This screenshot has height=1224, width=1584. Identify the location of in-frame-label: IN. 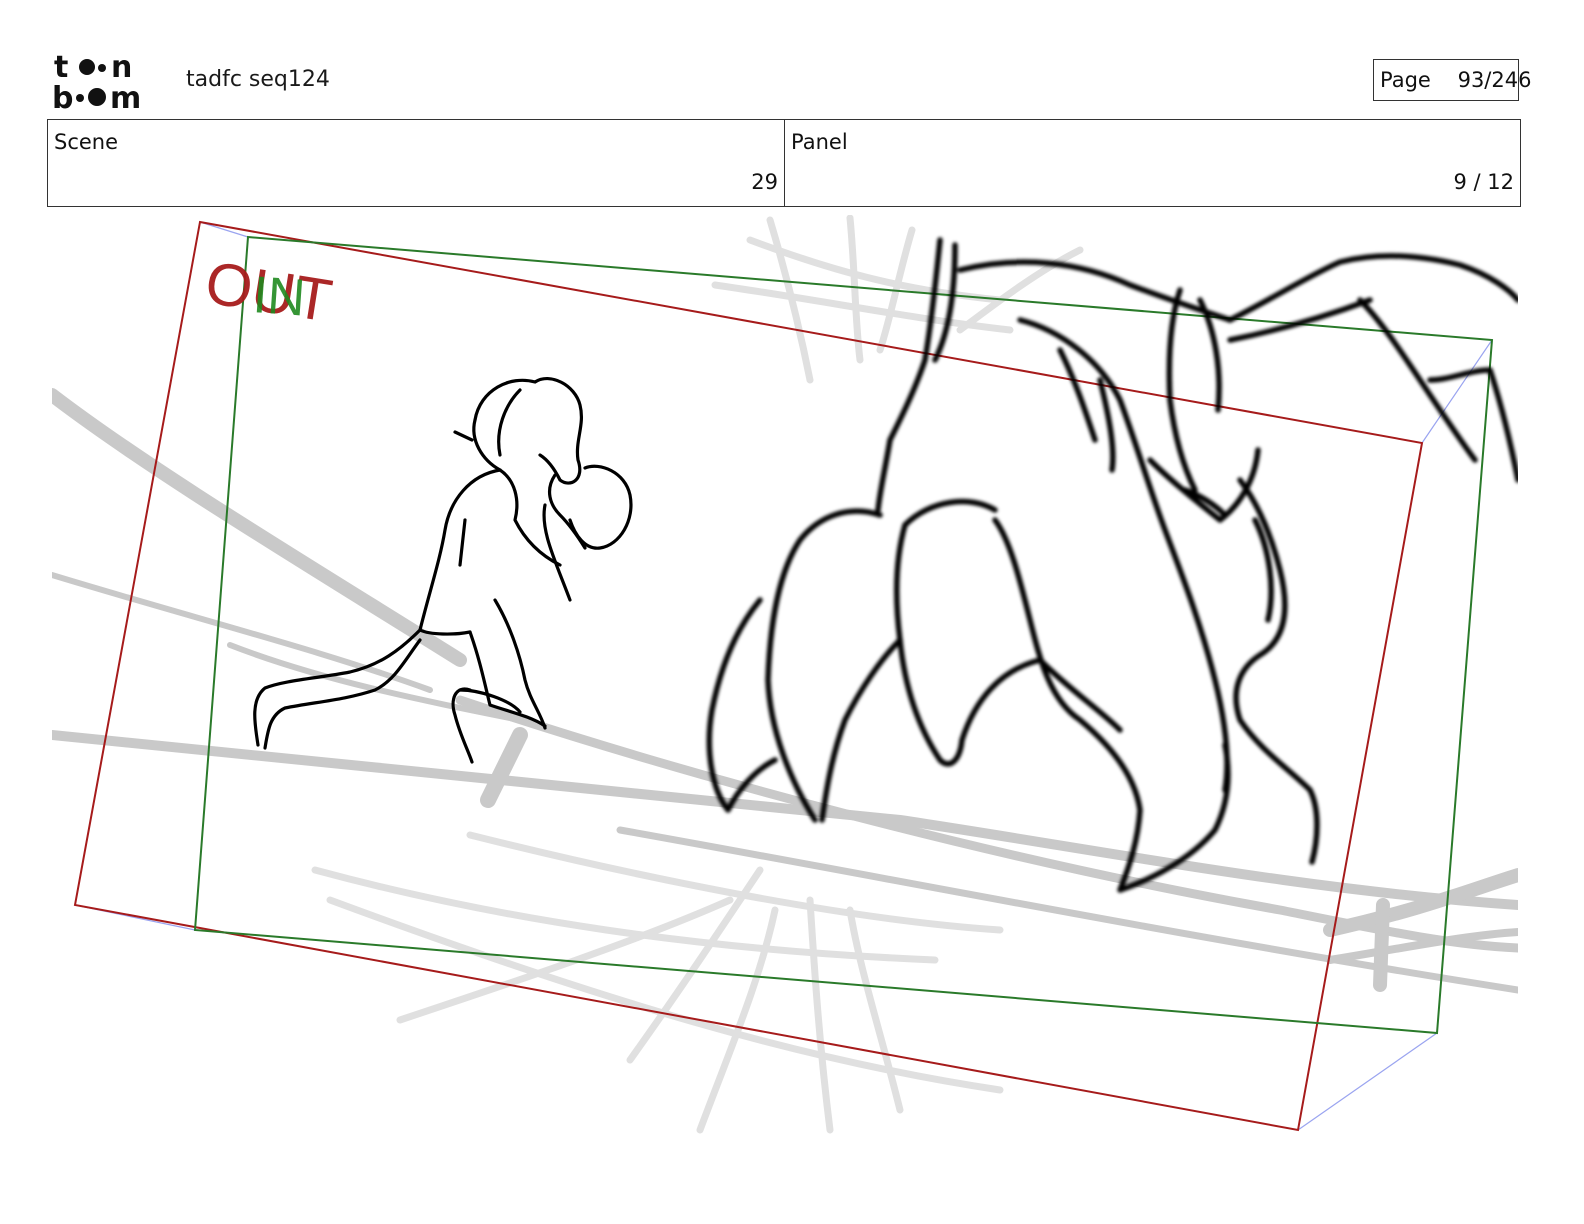
(279, 296).